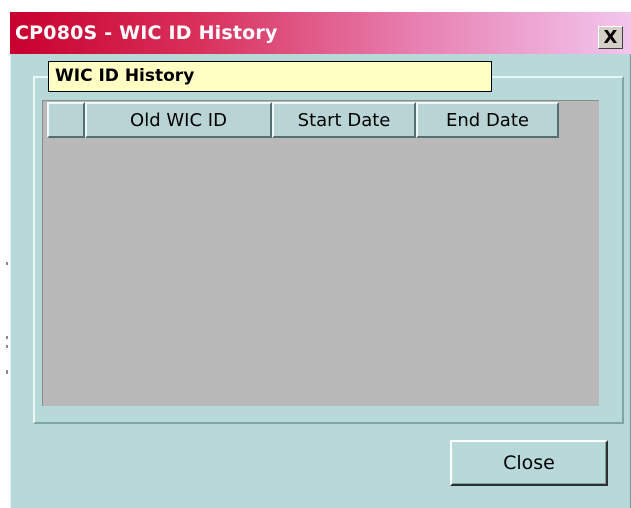 This screenshot has width=631, height=508. I want to click on grid-header: Old WIC ID Start Date End Date, so click(303, 120).